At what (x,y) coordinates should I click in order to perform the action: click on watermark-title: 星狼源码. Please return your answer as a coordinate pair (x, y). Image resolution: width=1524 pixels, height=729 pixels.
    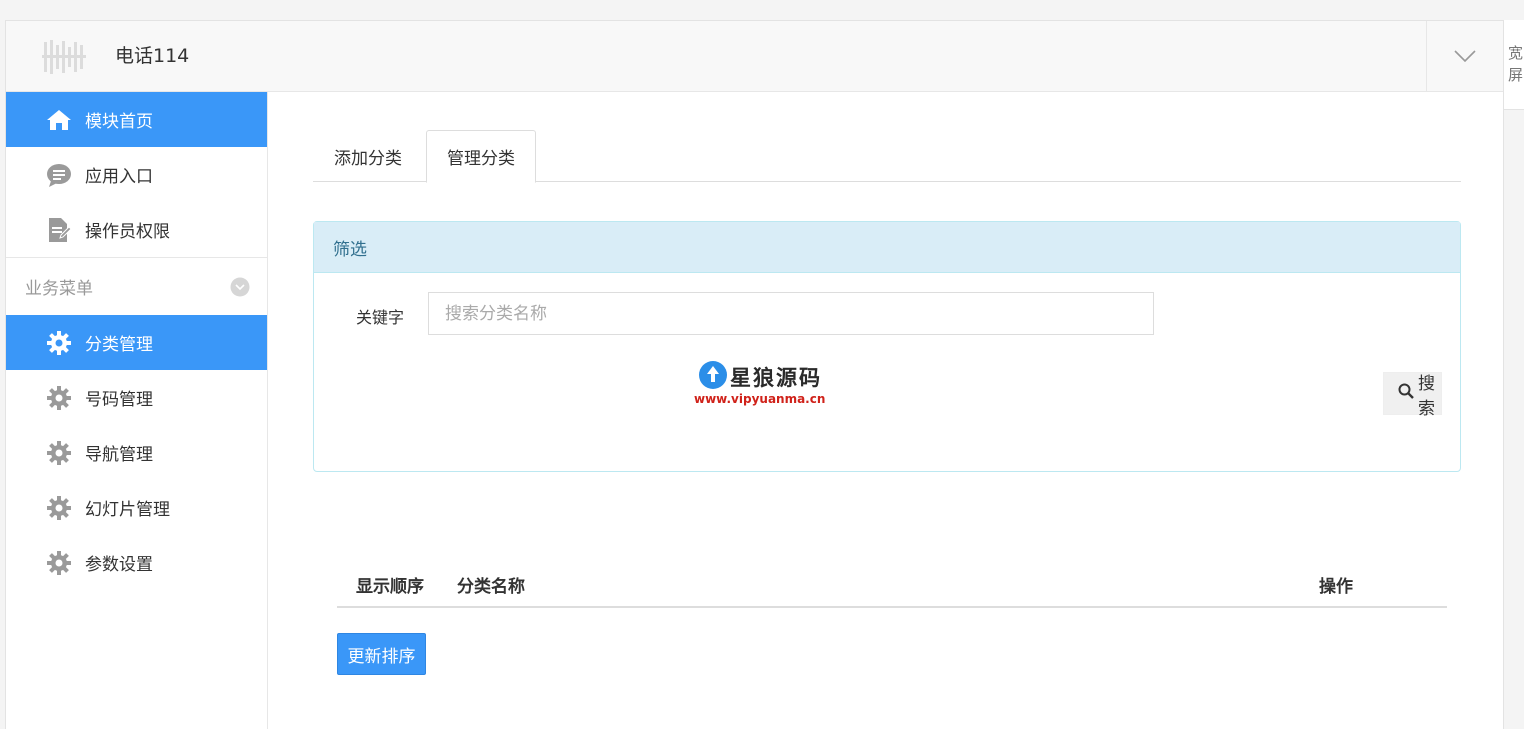
    Looking at the image, I should click on (776, 378).